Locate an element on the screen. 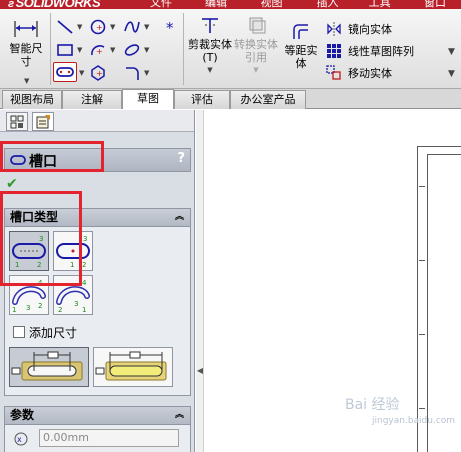 This screenshot has height=452, width=461. center-to-center-dimension-button is located at coordinates (49, 367).